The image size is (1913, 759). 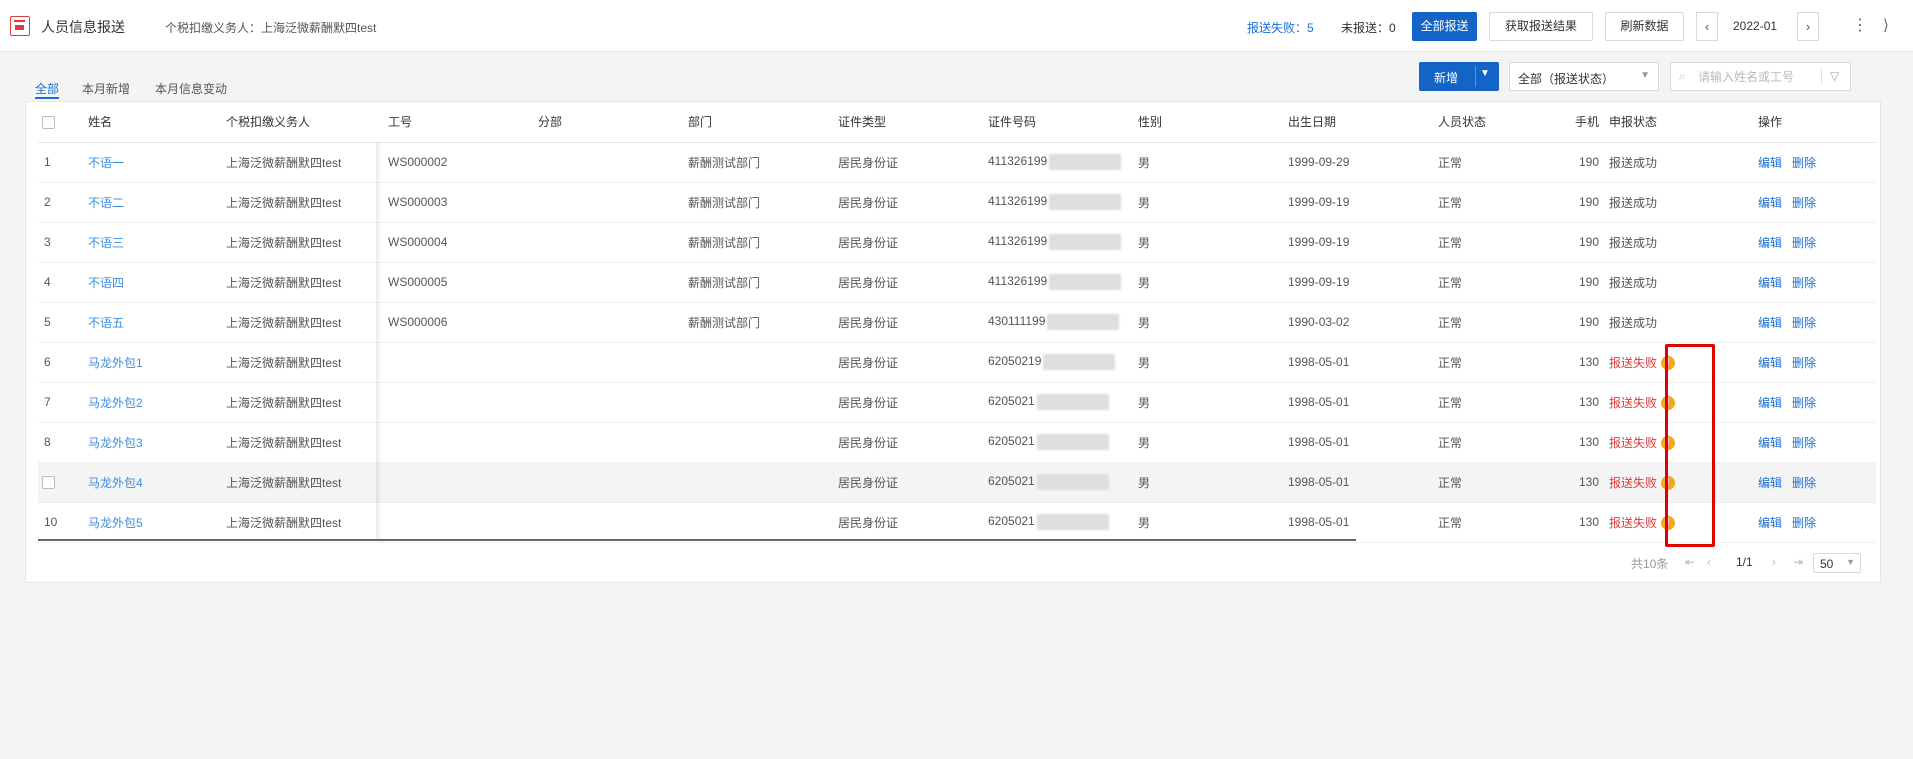 I want to click on tab-all: 全部, so click(x=47, y=89).